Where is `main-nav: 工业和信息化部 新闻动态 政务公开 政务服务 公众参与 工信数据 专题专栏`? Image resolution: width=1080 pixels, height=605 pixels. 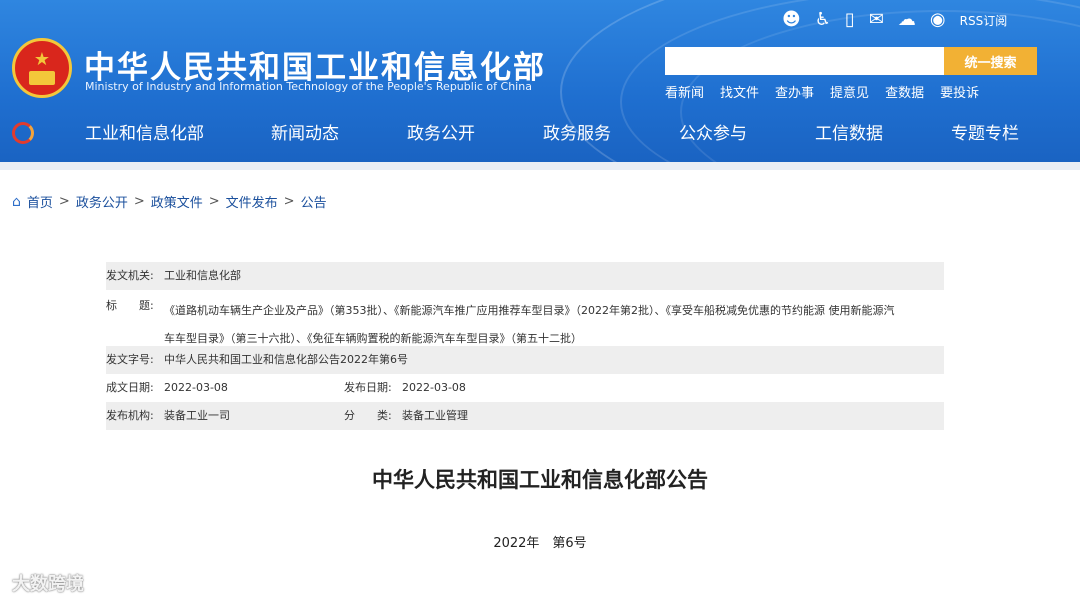 main-nav: 工业和信息化部 新闻动态 政务公开 政务服务 公众参与 工信数据 专题专栏 is located at coordinates (540, 134).